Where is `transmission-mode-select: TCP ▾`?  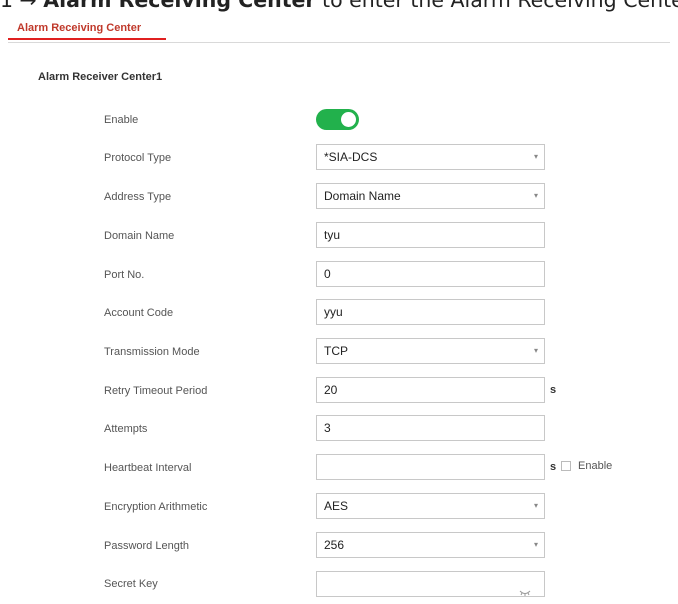 transmission-mode-select: TCP ▾ is located at coordinates (430, 351).